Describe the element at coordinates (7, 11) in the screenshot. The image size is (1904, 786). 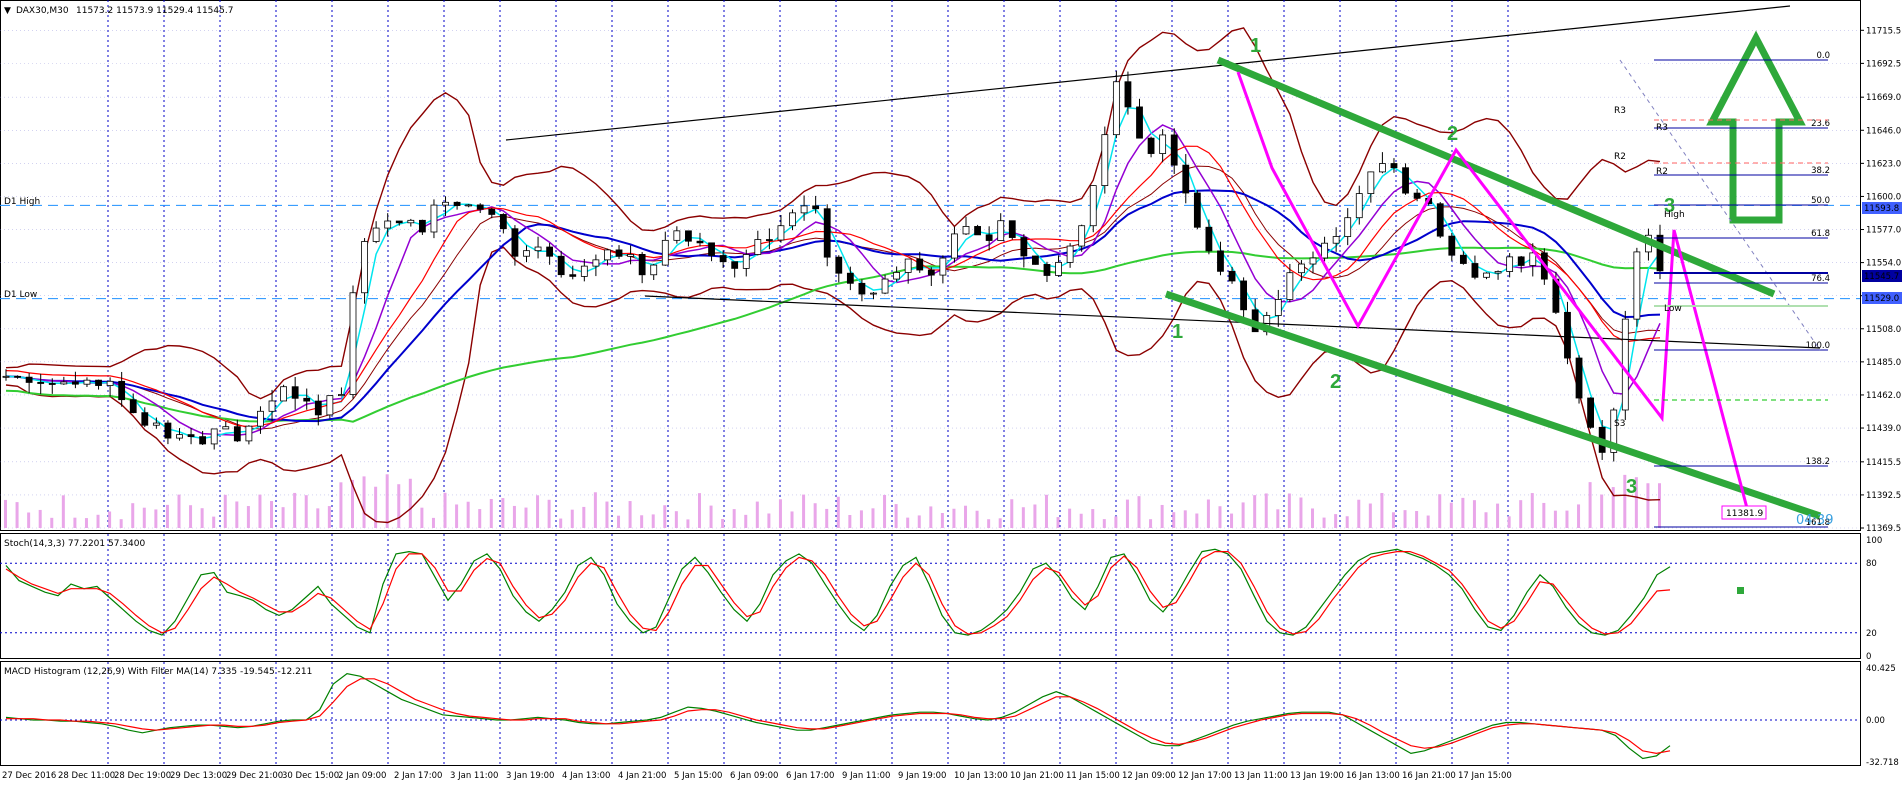
I see `collapse-icon: ▼` at that location.